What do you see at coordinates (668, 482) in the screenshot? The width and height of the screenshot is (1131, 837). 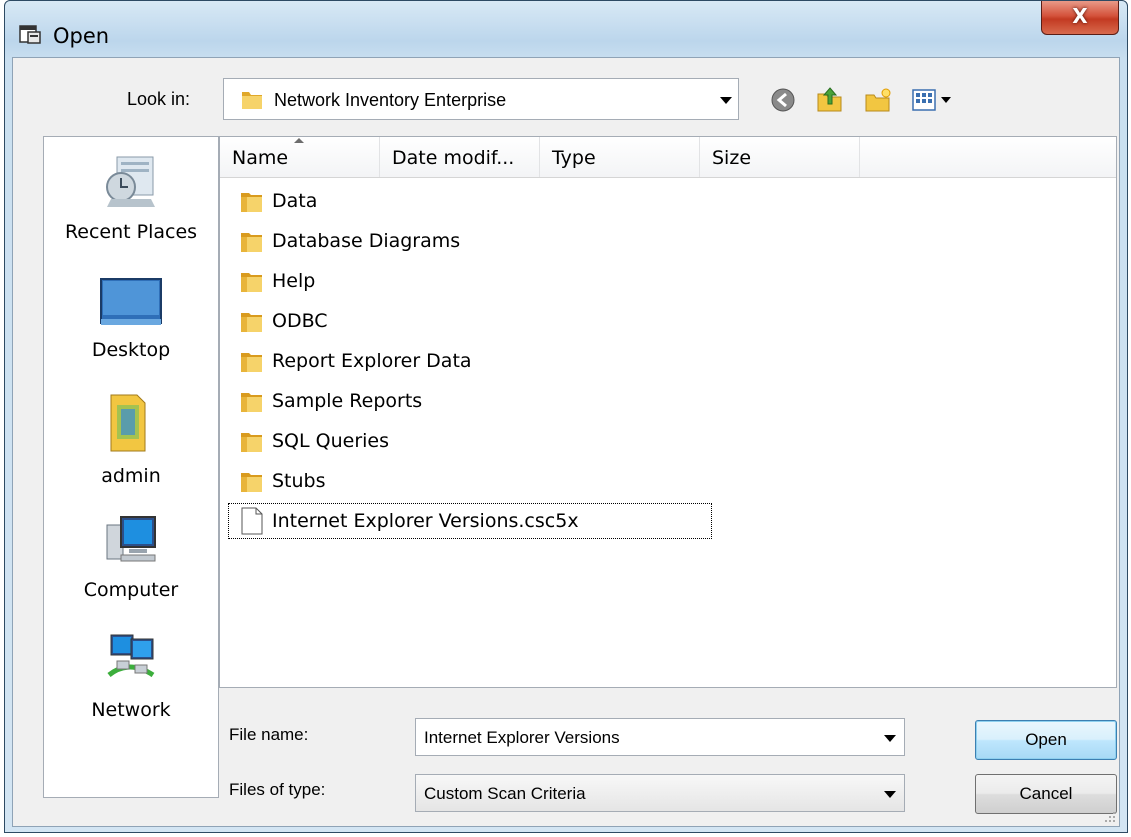 I see `list-item: Stubs` at bounding box center [668, 482].